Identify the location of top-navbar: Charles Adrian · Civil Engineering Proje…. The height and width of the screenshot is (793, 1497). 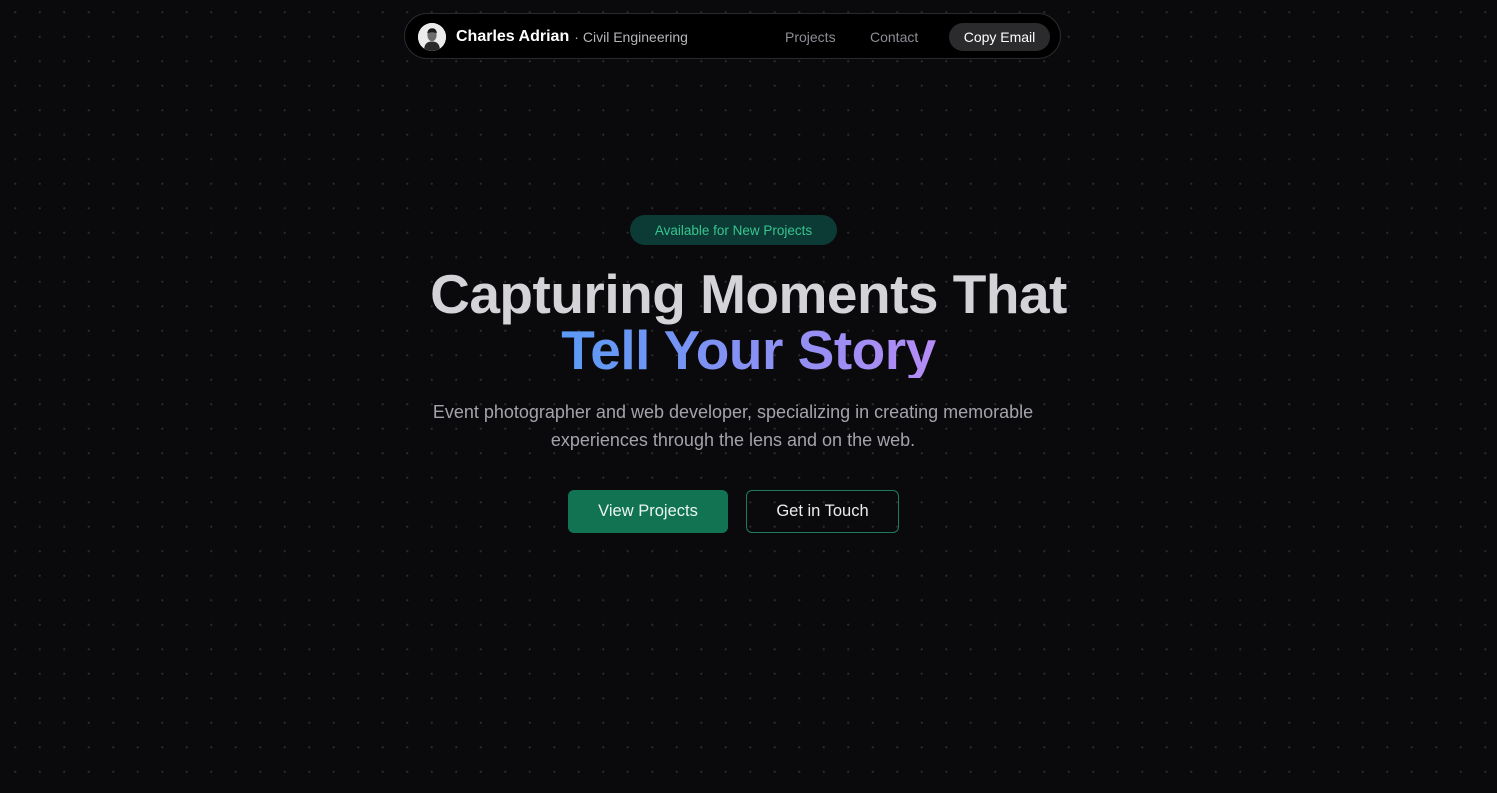
(732, 36).